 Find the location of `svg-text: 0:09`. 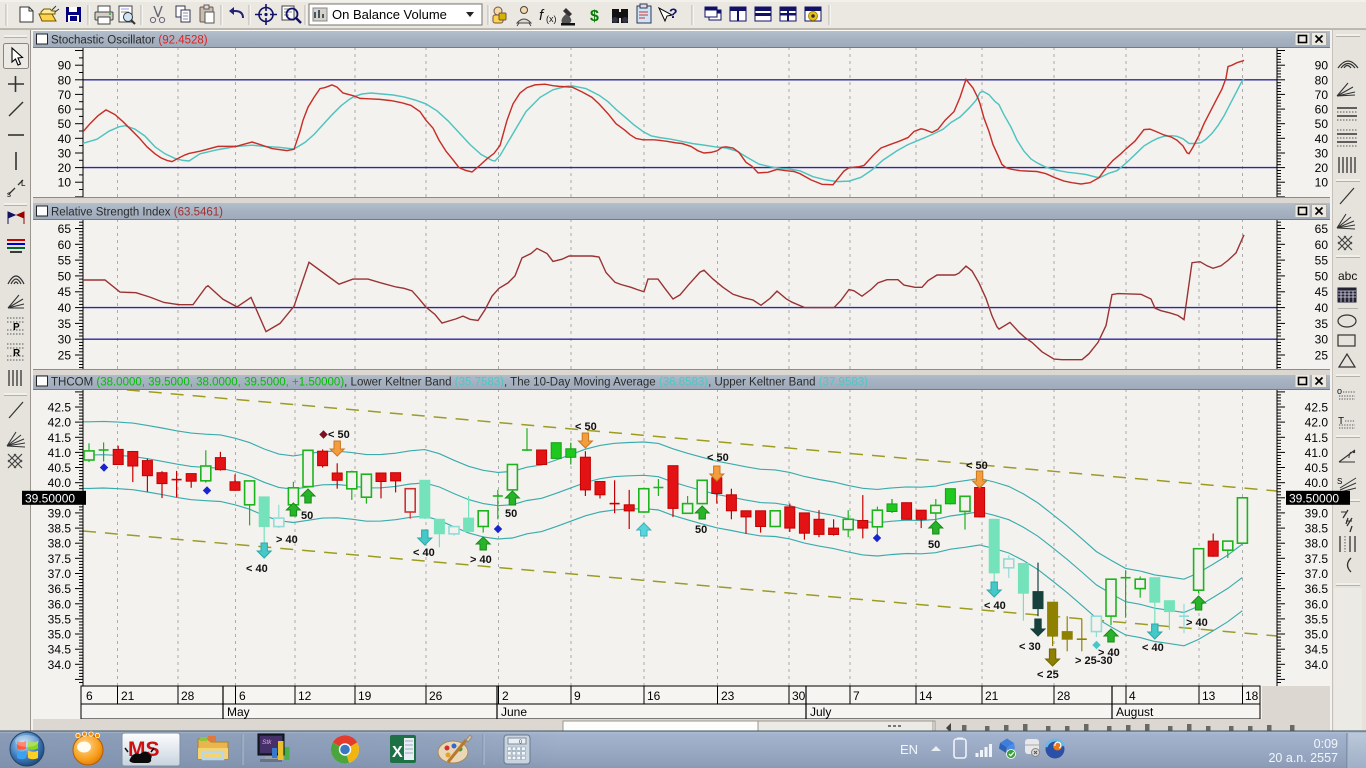

svg-text: 0:09 is located at coordinates (1326, 744).